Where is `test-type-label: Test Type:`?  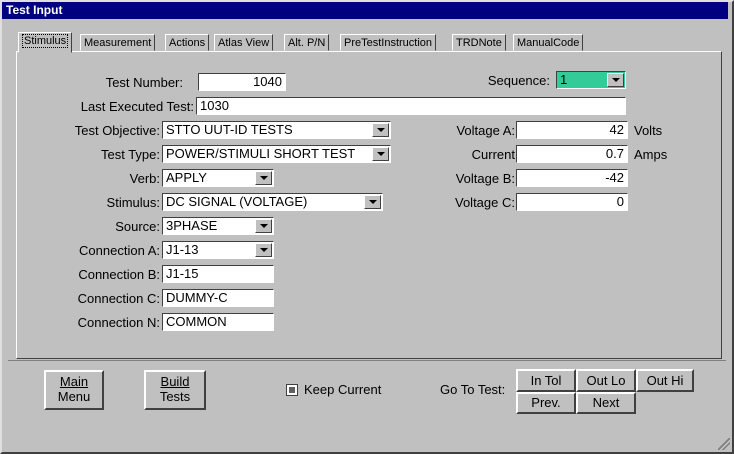 test-type-label: Test Type: is located at coordinates (130, 154).